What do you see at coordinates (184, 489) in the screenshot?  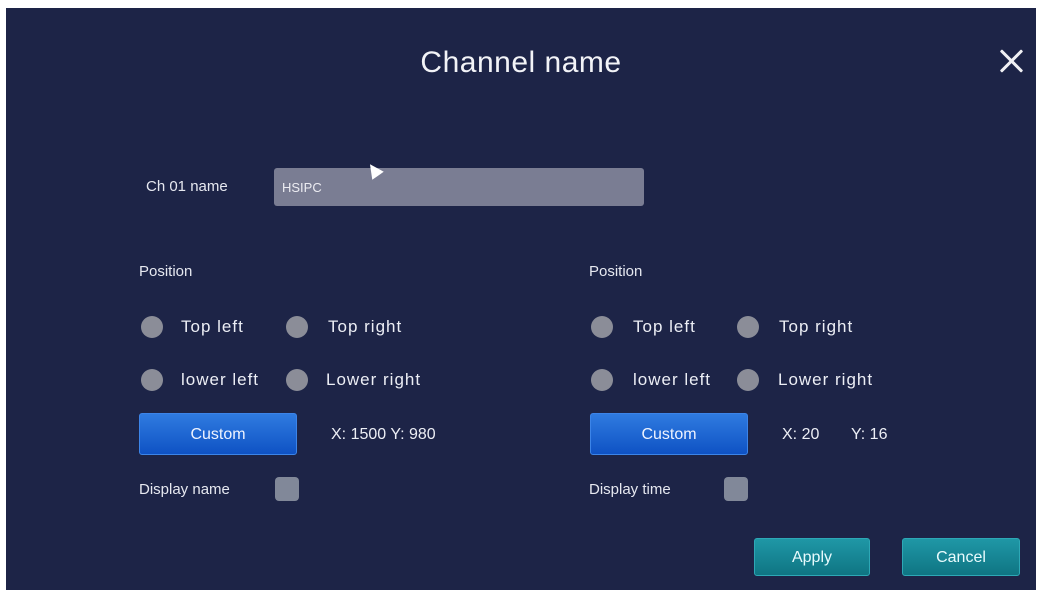 I see `display-name-label: Display name` at bounding box center [184, 489].